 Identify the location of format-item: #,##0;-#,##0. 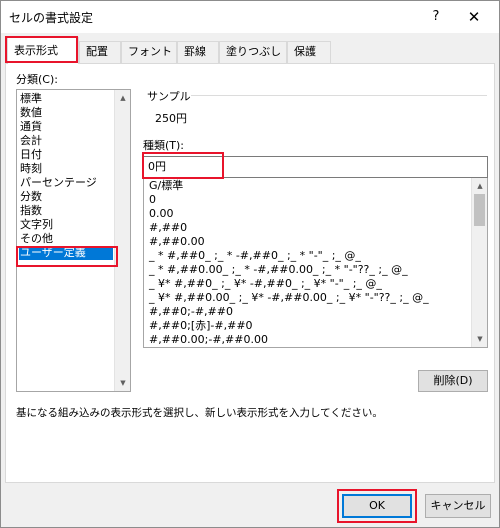
(191, 312).